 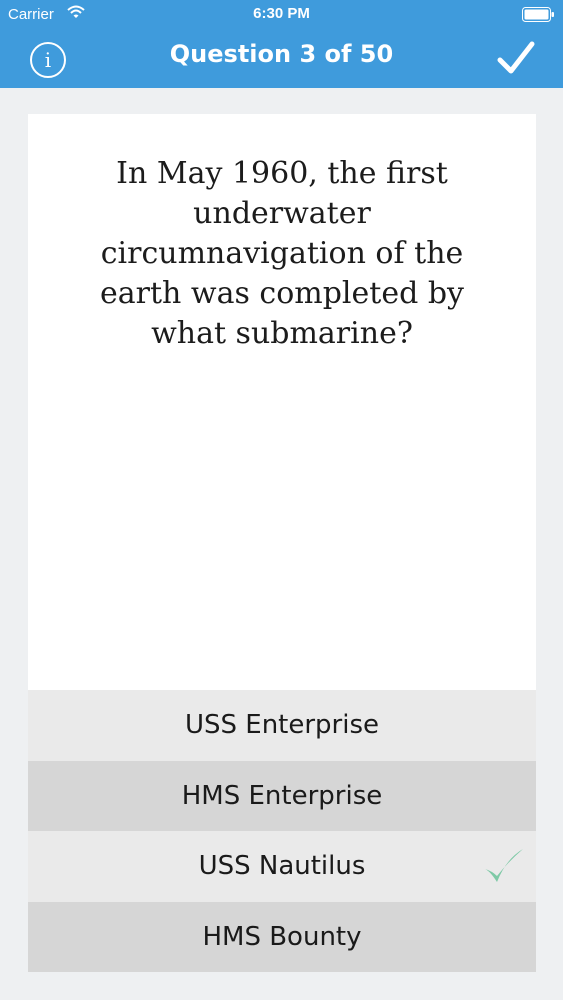 I want to click on answer-label: HMS Enterprise, so click(x=282, y=795).